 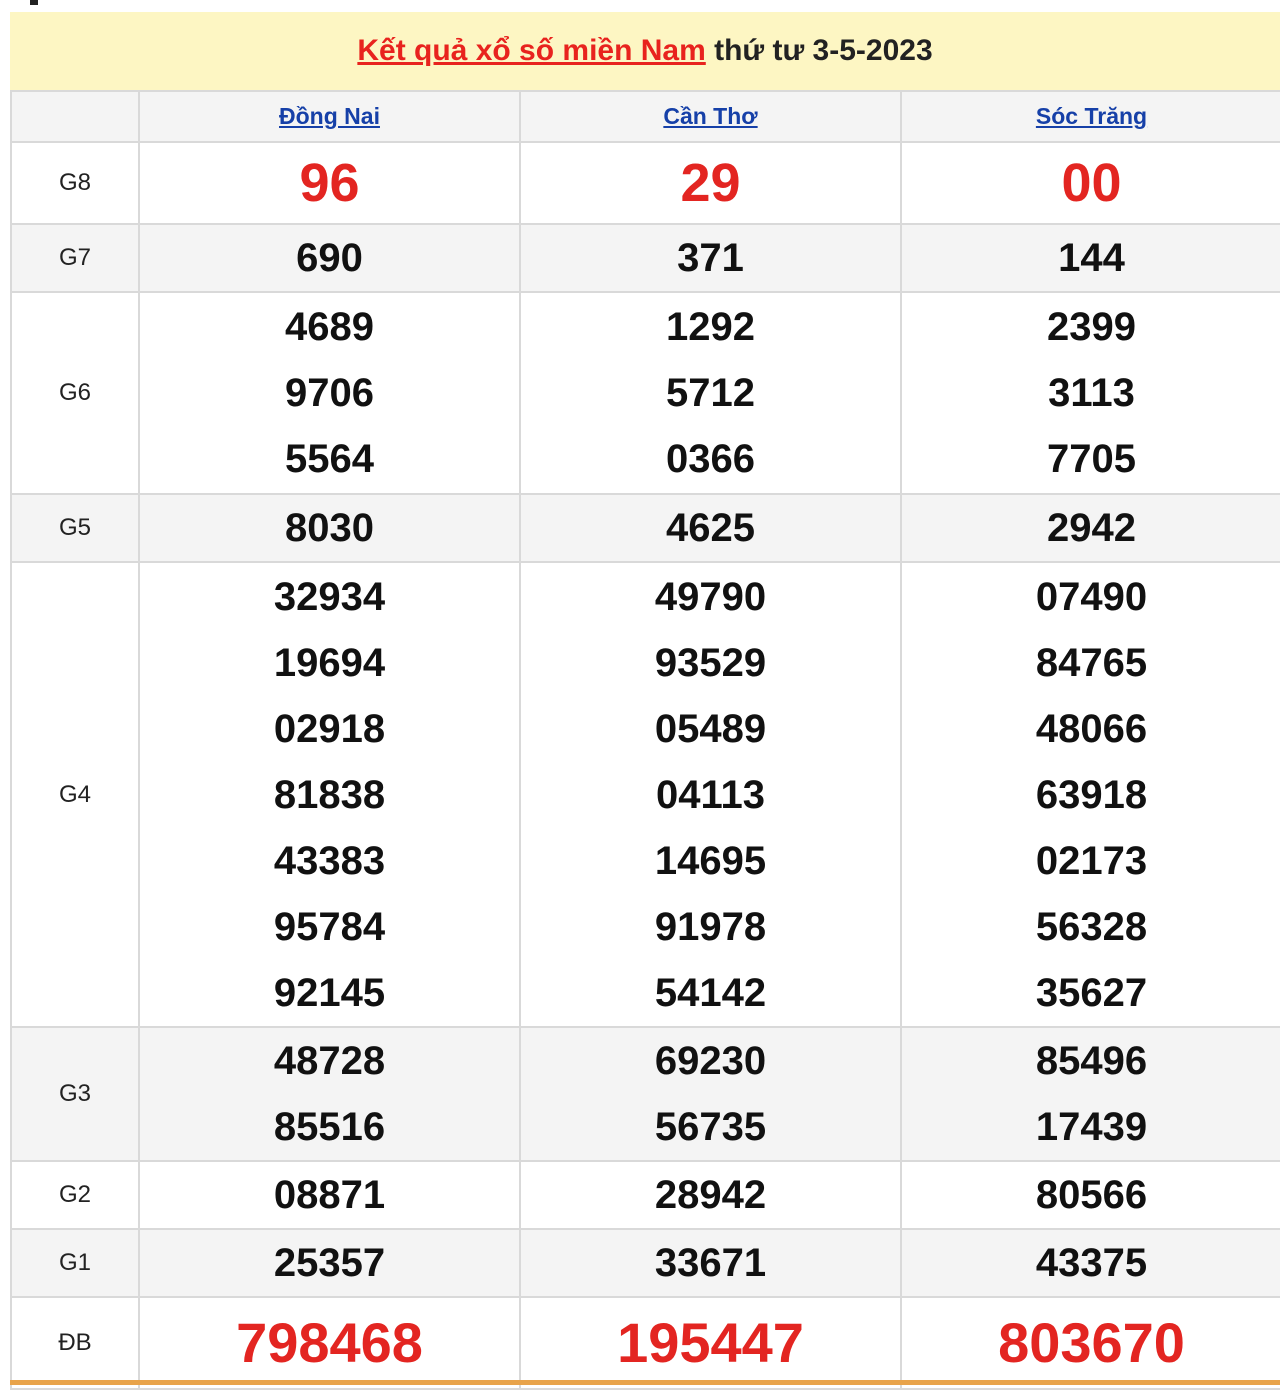 I want to click on prize-number: 4689, so click(x=329, y=327).